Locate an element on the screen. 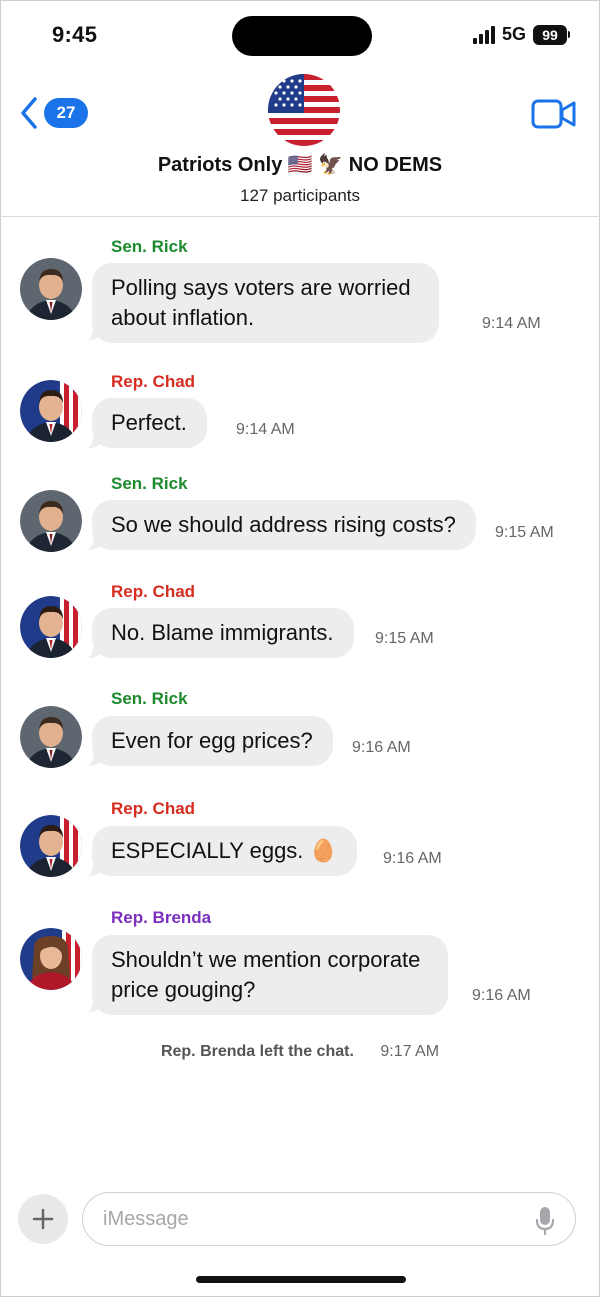 The image size is (600, 1297). battery-level: 99 is located at coordinates (550, 34).